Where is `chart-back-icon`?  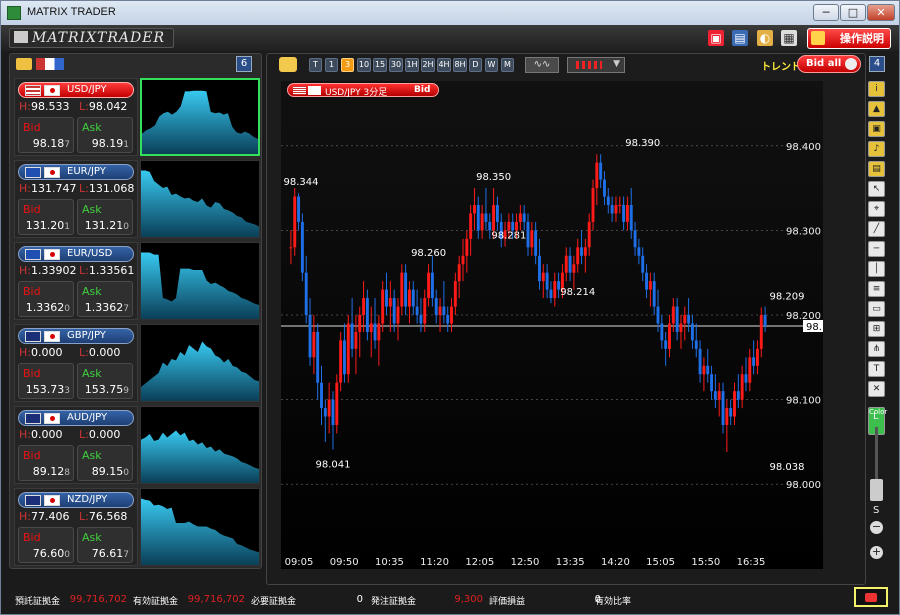 chart-back-icon is located at coordinates (288, 64).